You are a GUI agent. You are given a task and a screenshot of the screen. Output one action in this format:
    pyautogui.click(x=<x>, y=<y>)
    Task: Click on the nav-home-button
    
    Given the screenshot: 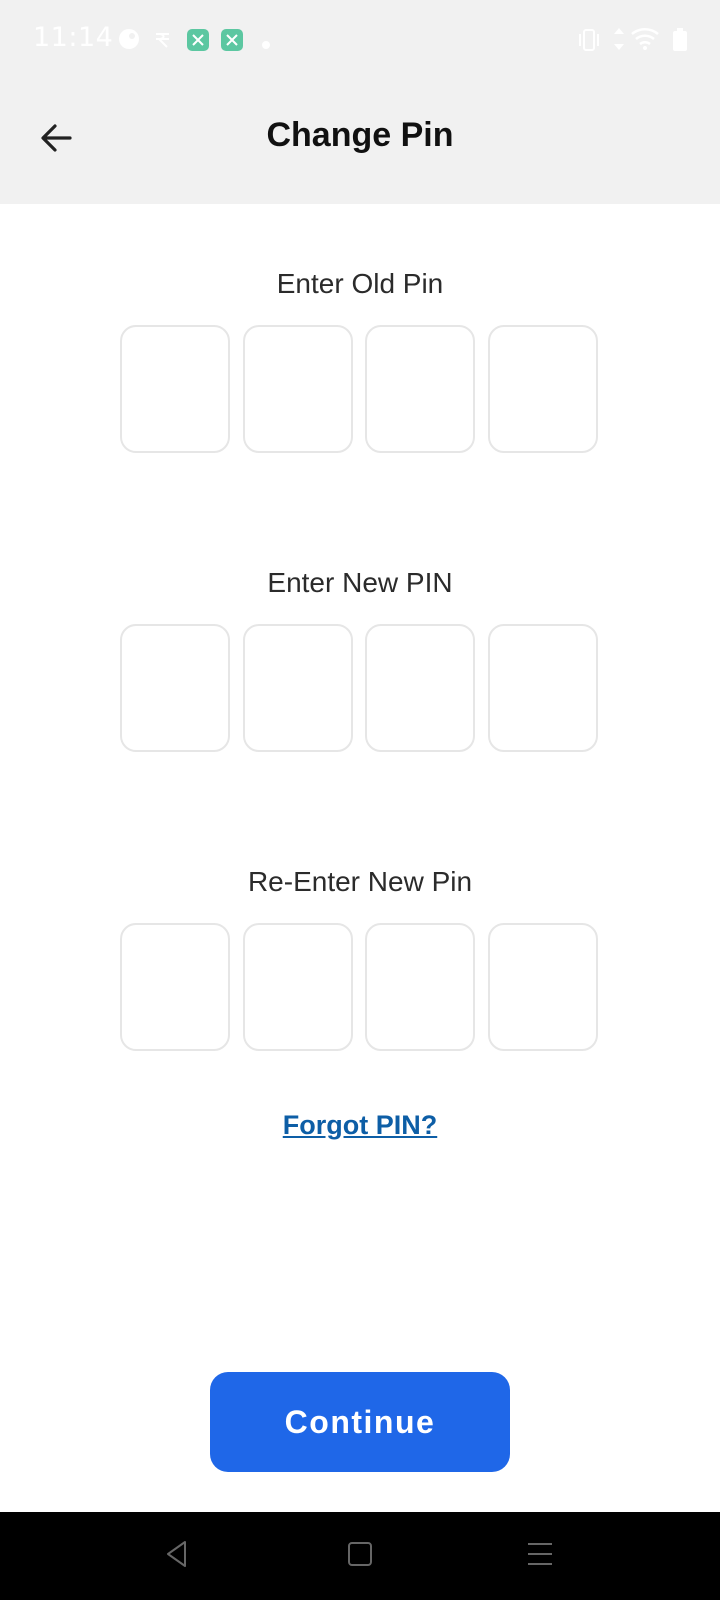 What is the action you would take?
    pyautogui.click(x=360, y=1556)
    